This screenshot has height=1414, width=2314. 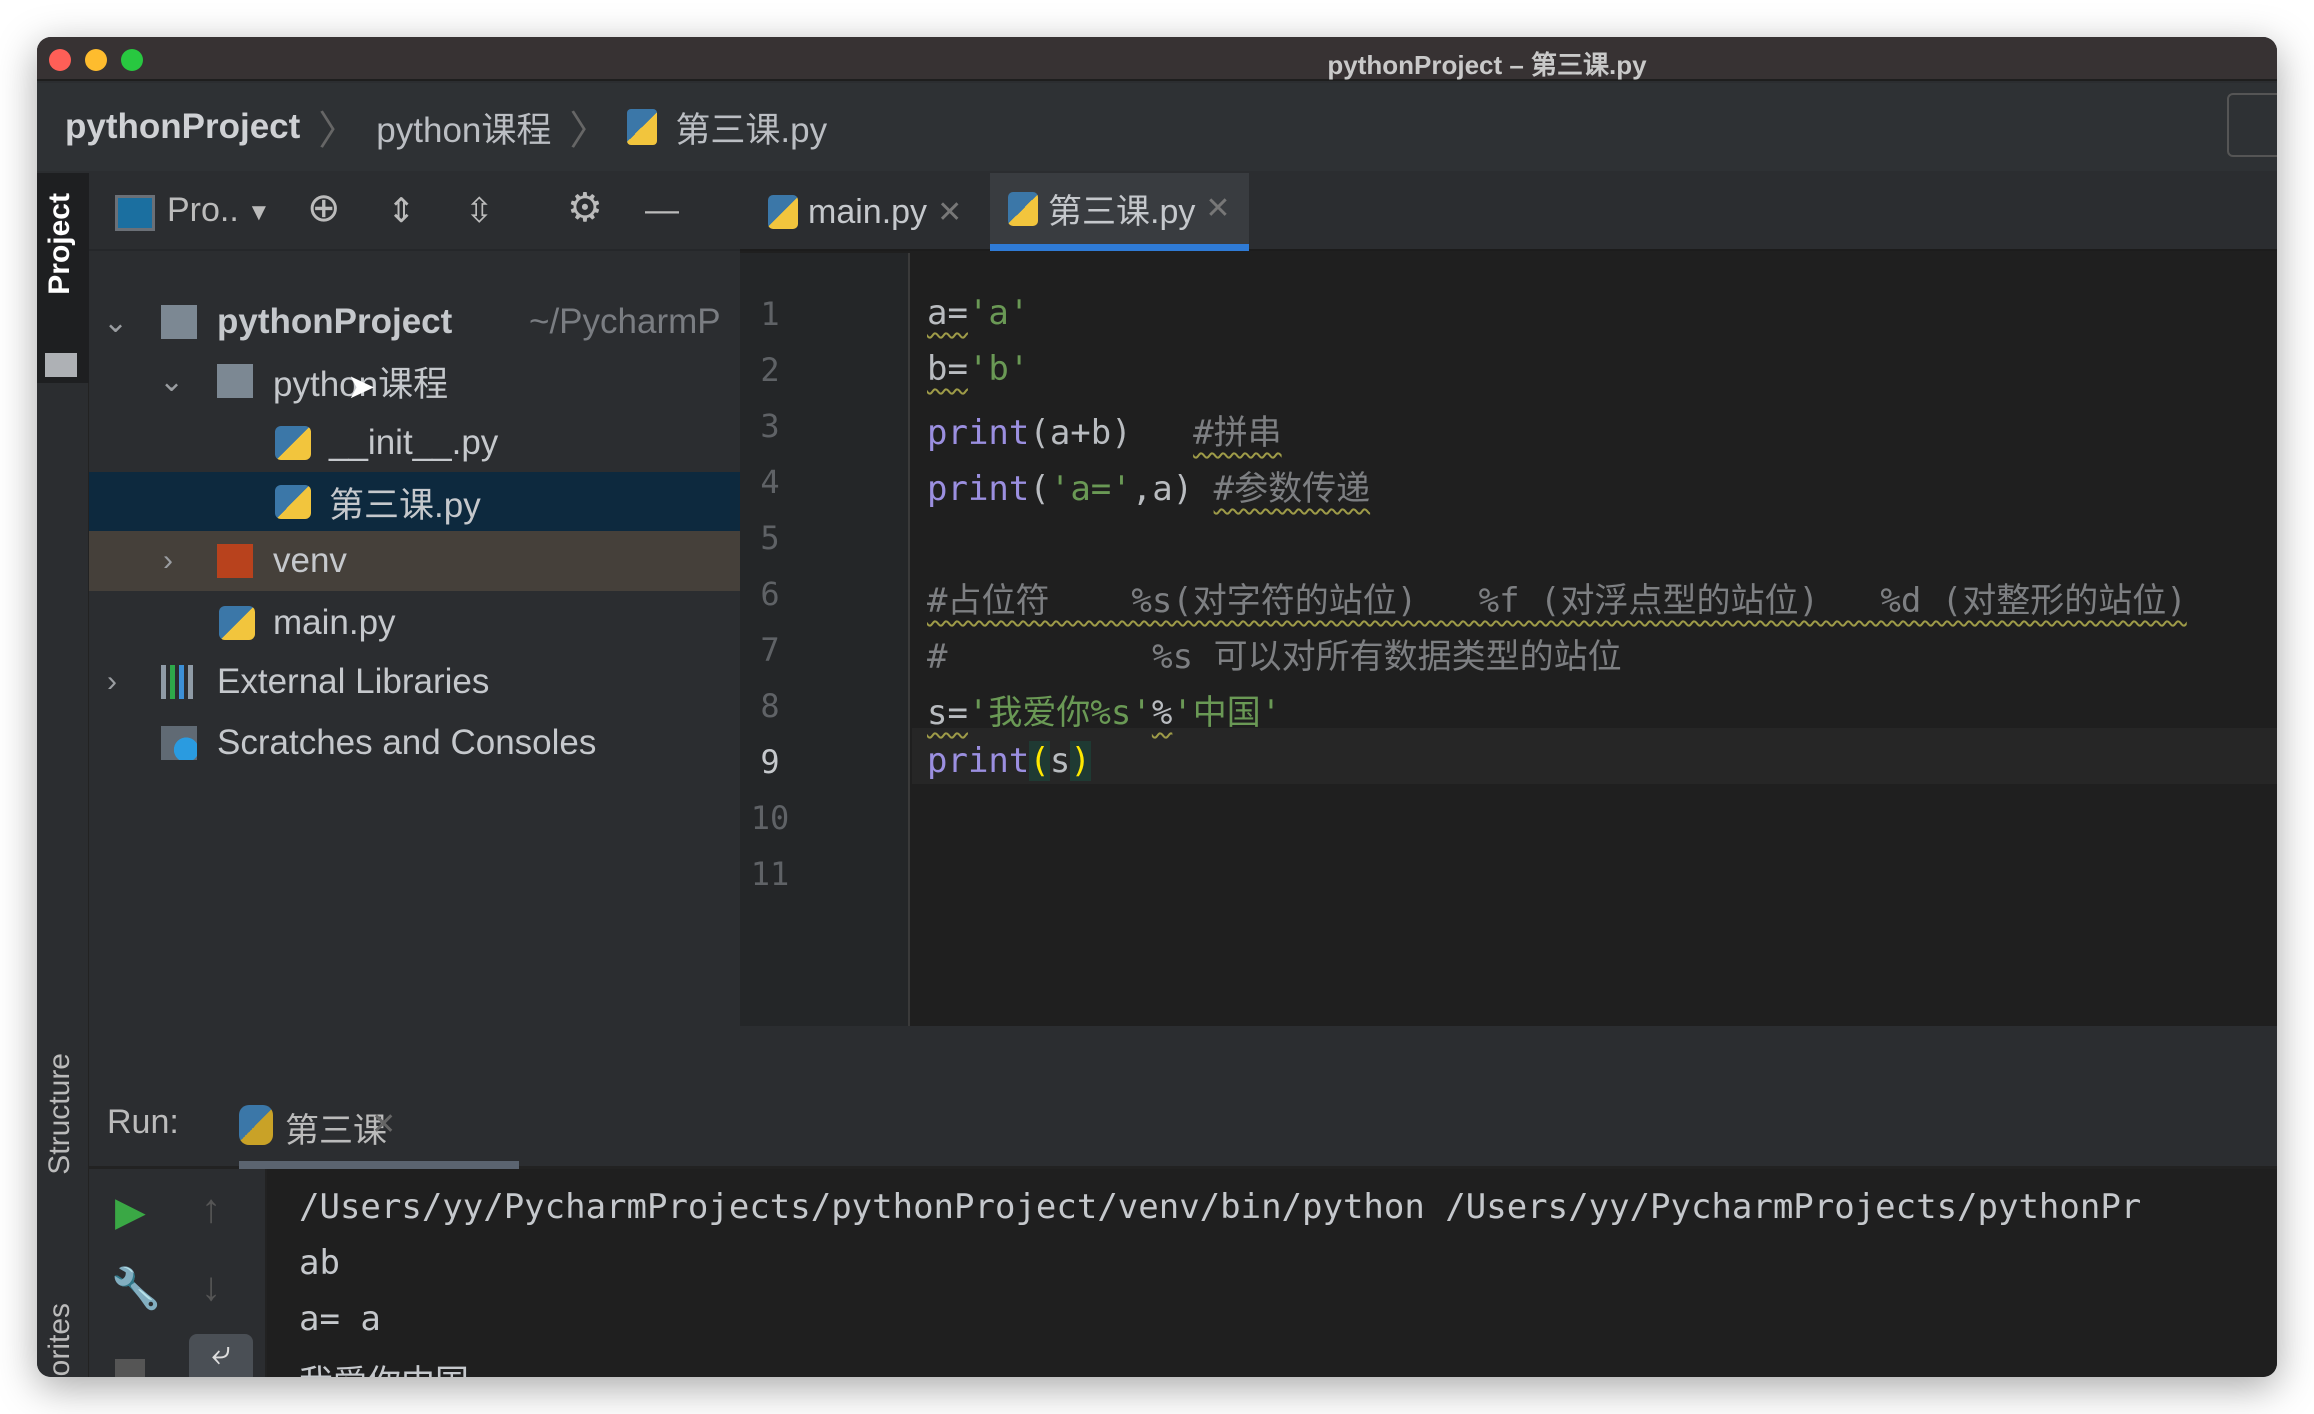 What do you see at coordinates (182, 127) in the screenshot?
I see `breadcrumb-project: pythonProject` at bounding box center [182, 127].